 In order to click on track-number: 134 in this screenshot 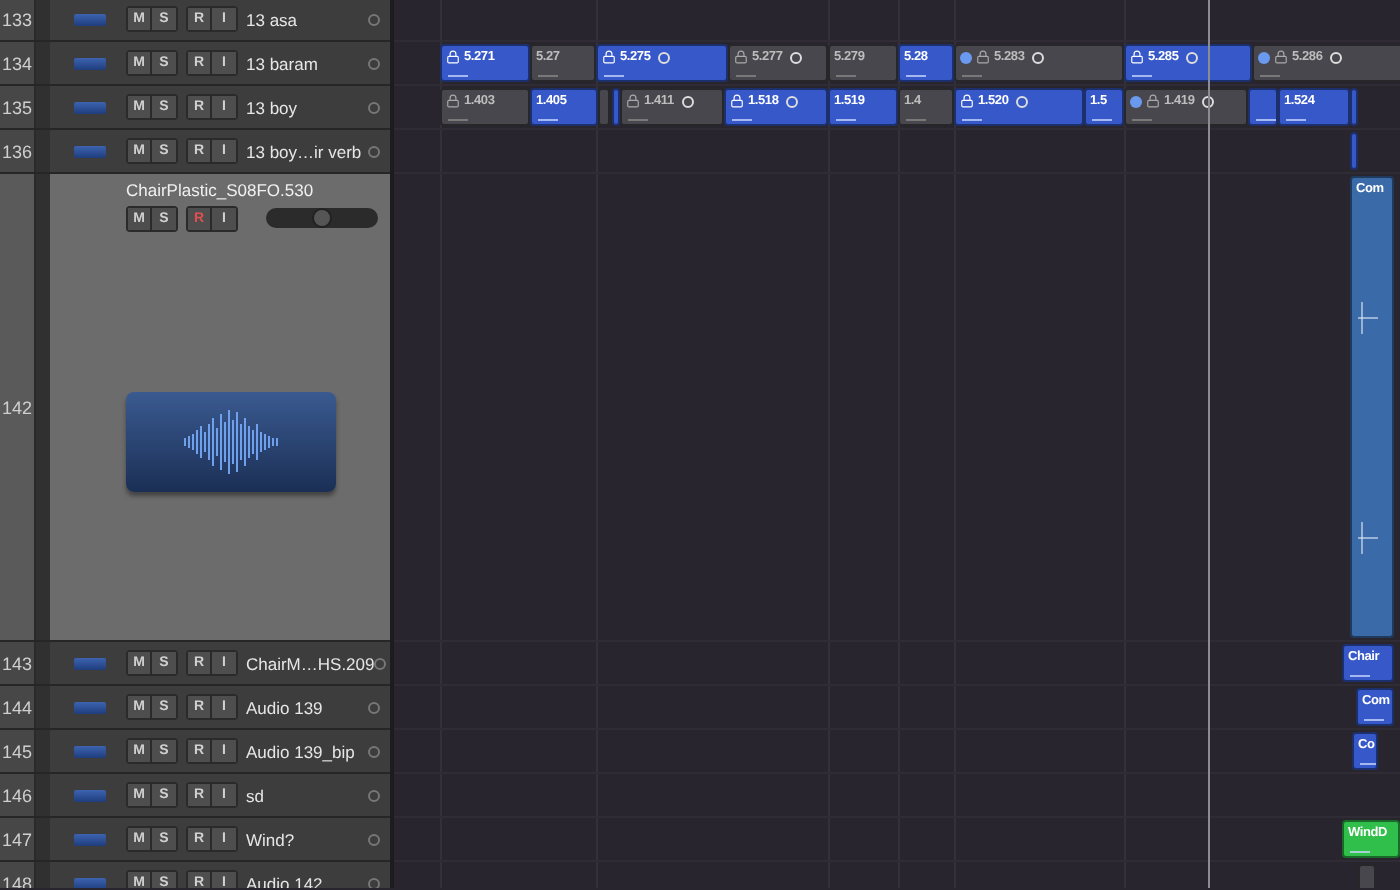, I will do `click(18, 63)`.